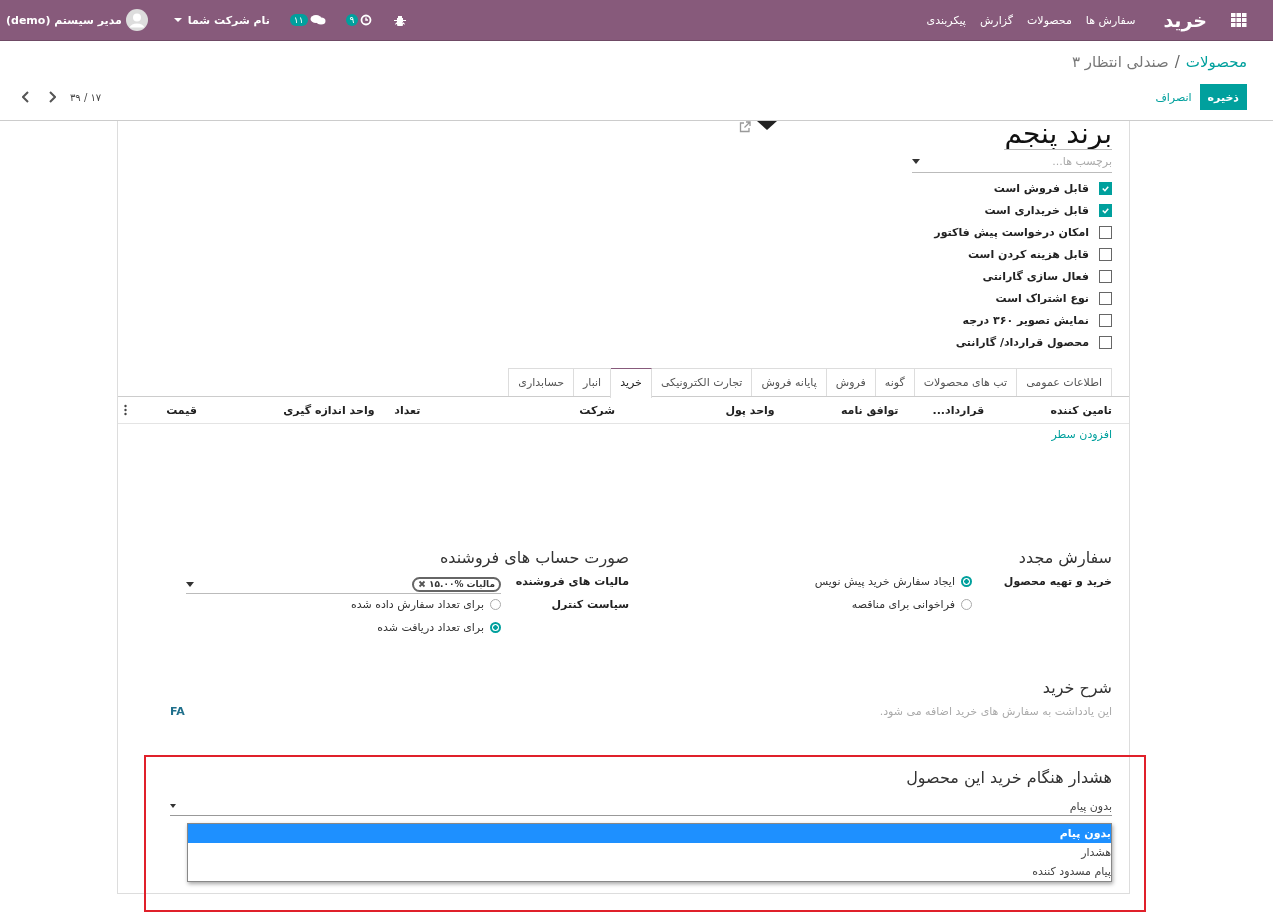  What do you see at coordinates (1185, 20) in the screenshot?
I see `app-name: خرید` at bounding box center [1185, 20].